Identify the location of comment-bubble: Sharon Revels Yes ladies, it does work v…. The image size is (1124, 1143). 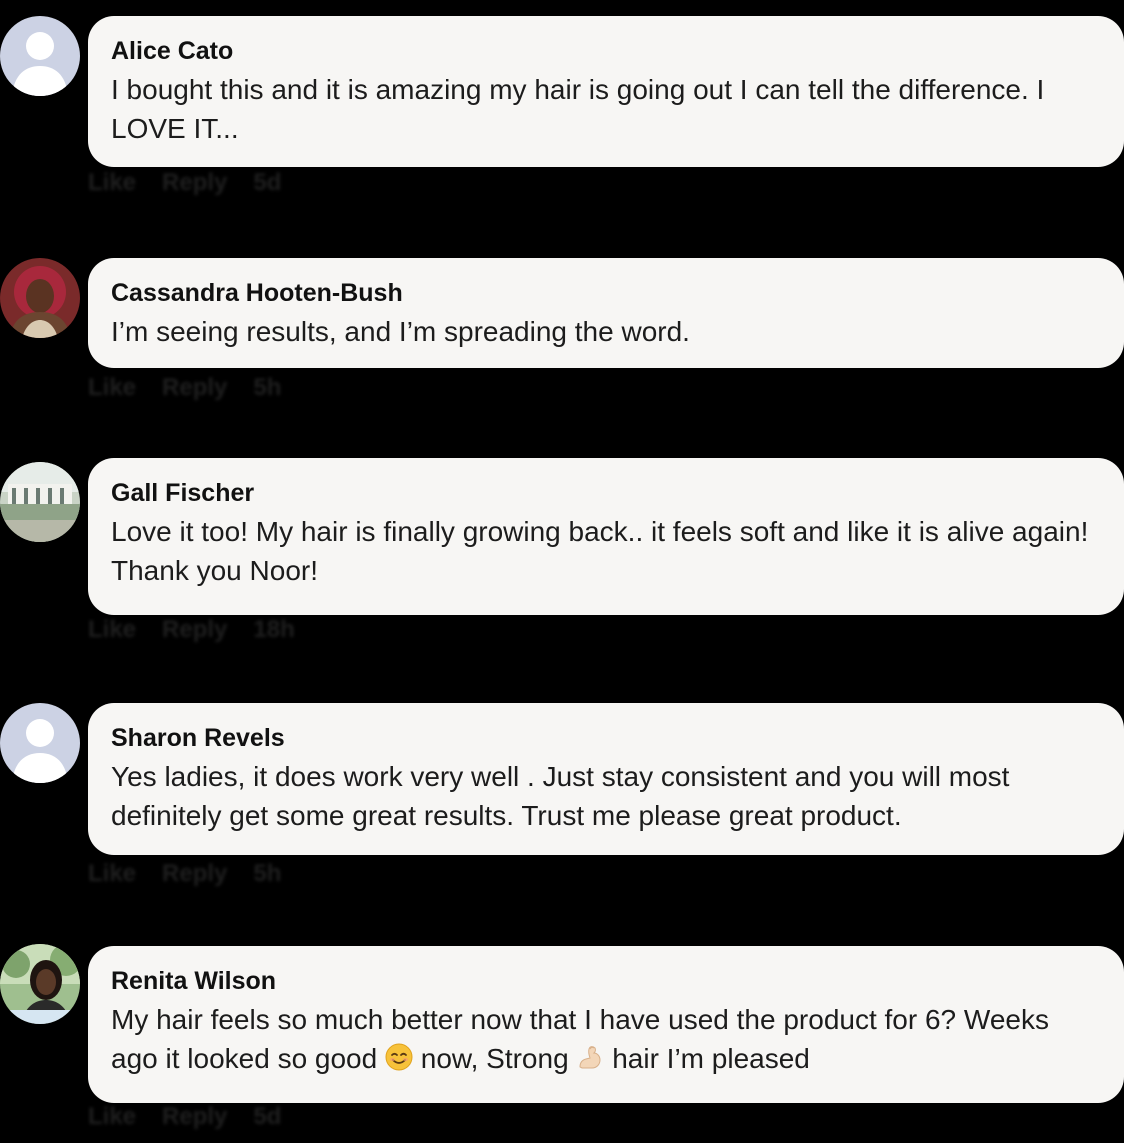
(606, 779).